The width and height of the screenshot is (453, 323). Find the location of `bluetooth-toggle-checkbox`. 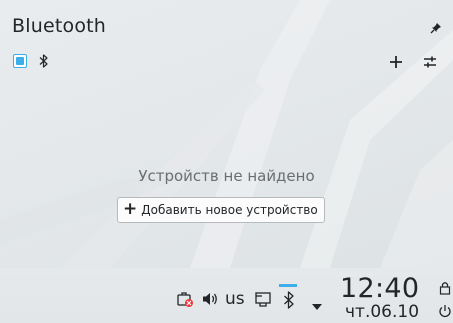

bluetooth-toggle-checkbox is located at coordinates (20, 61).